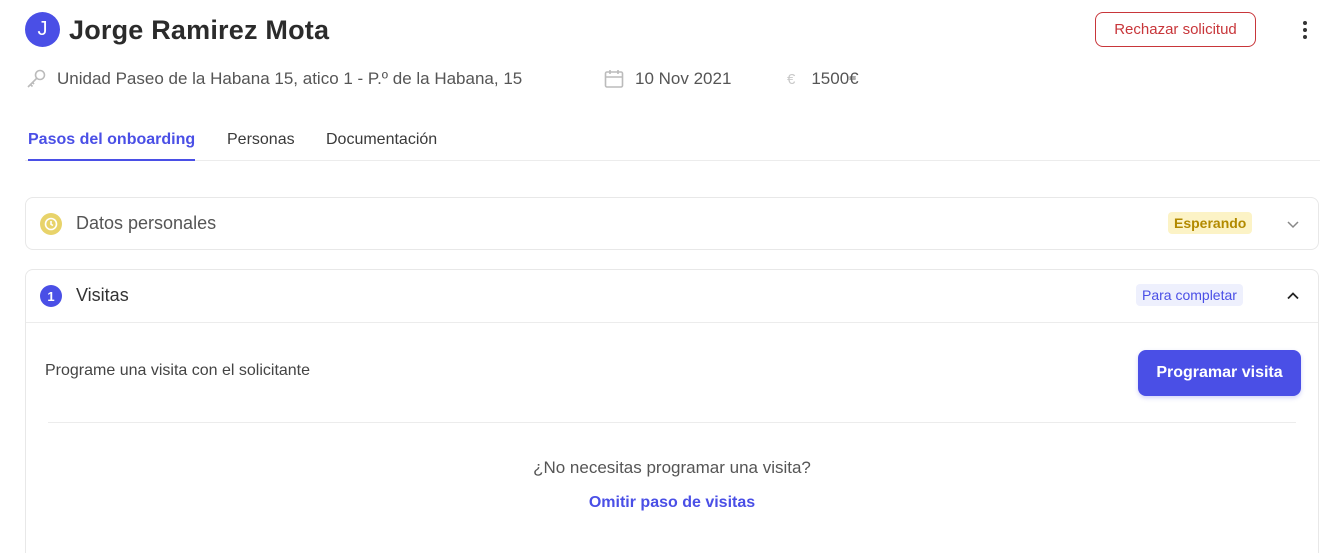 This screenshot has width=1335, height=553. I want to click on skip-visits-link: Omitir paso de visitas, so click(672, 502).